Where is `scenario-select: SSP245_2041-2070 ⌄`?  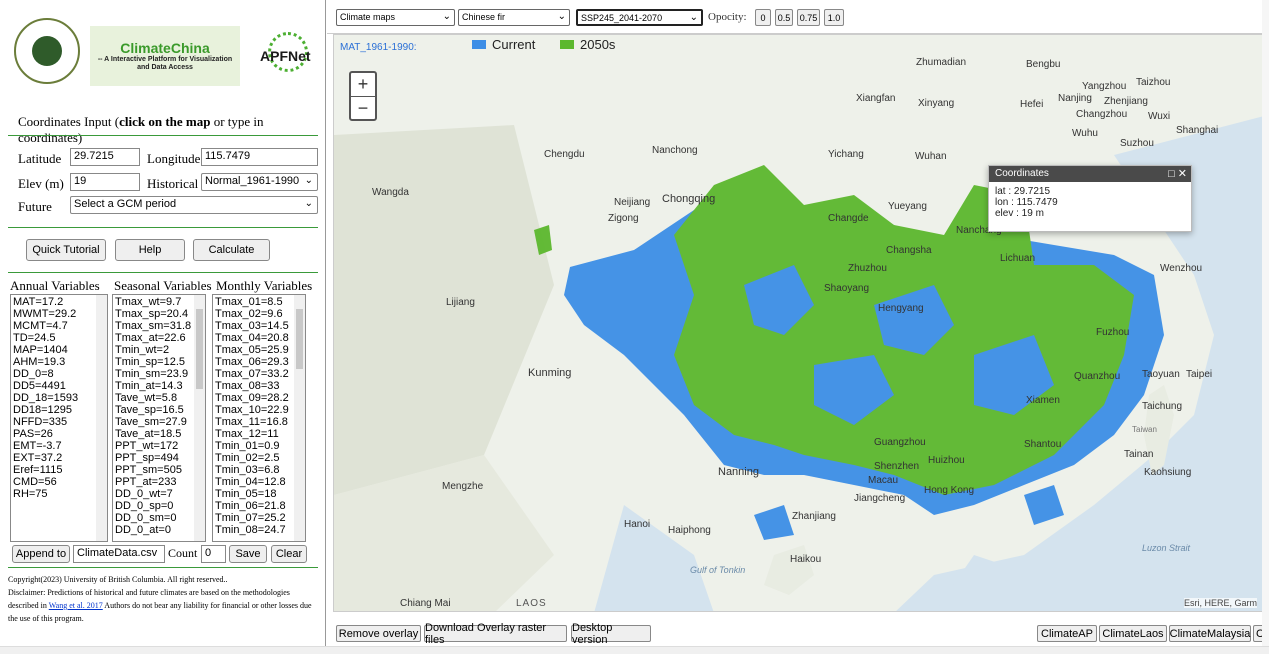
scenario-select: SSP245_2041-2070 ⌄ is located at coordinates (639, 17).